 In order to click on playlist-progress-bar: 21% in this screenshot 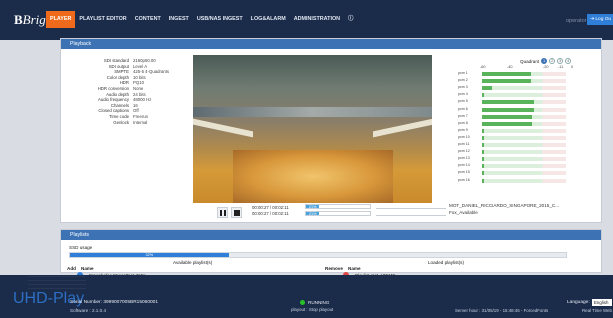, I will do `click(338, 213)`.